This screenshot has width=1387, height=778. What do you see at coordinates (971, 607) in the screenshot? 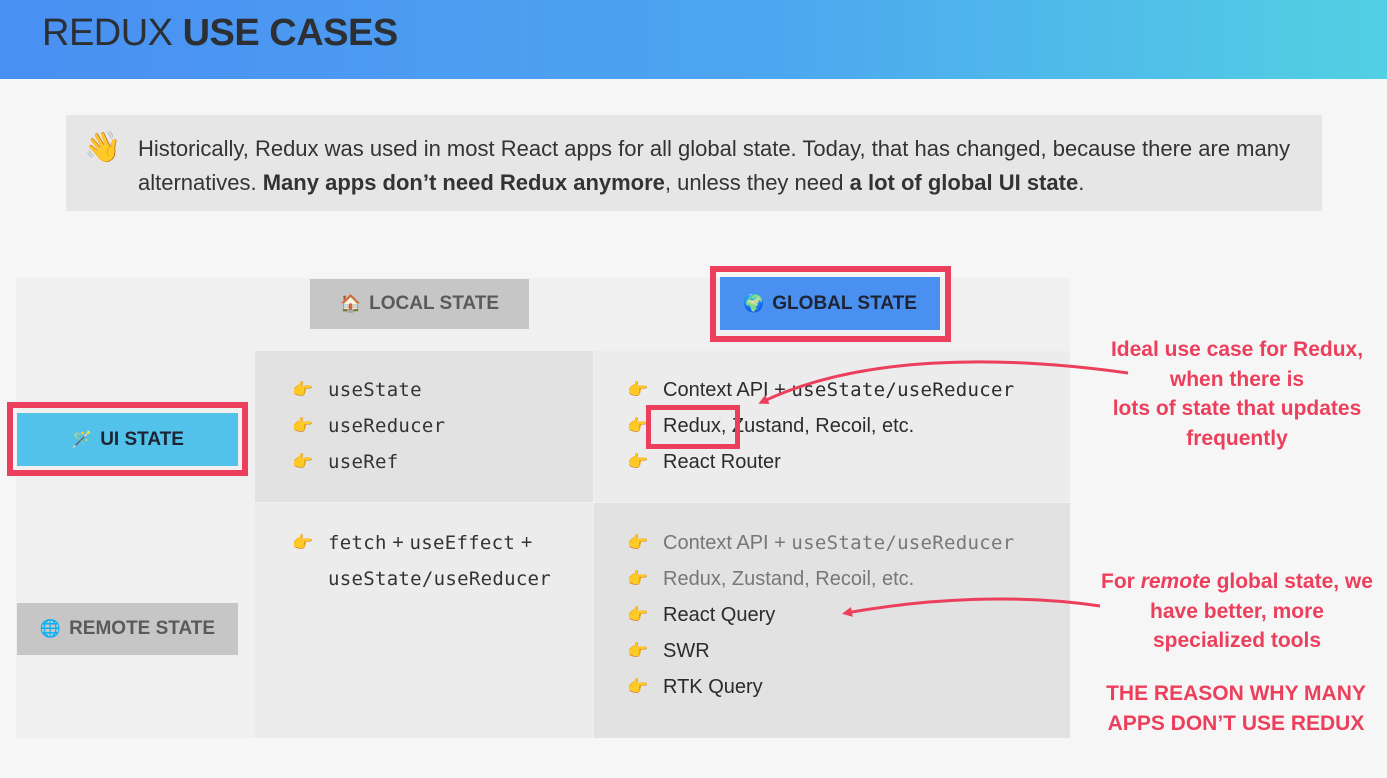
I see `arrow-to-react-query` at bounding box center [971, 607].